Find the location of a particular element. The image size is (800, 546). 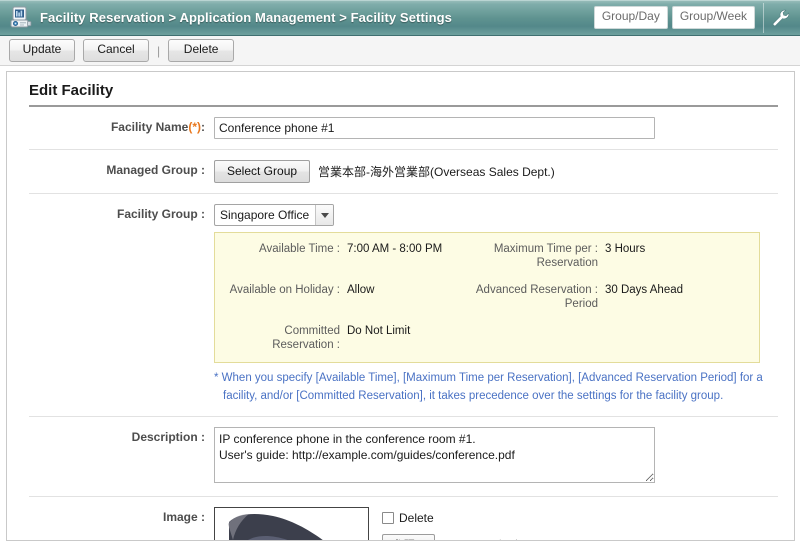

image-field-wrap: Delete 参照... ファイルが選択されていません。 is located at coordinates (496, 523).